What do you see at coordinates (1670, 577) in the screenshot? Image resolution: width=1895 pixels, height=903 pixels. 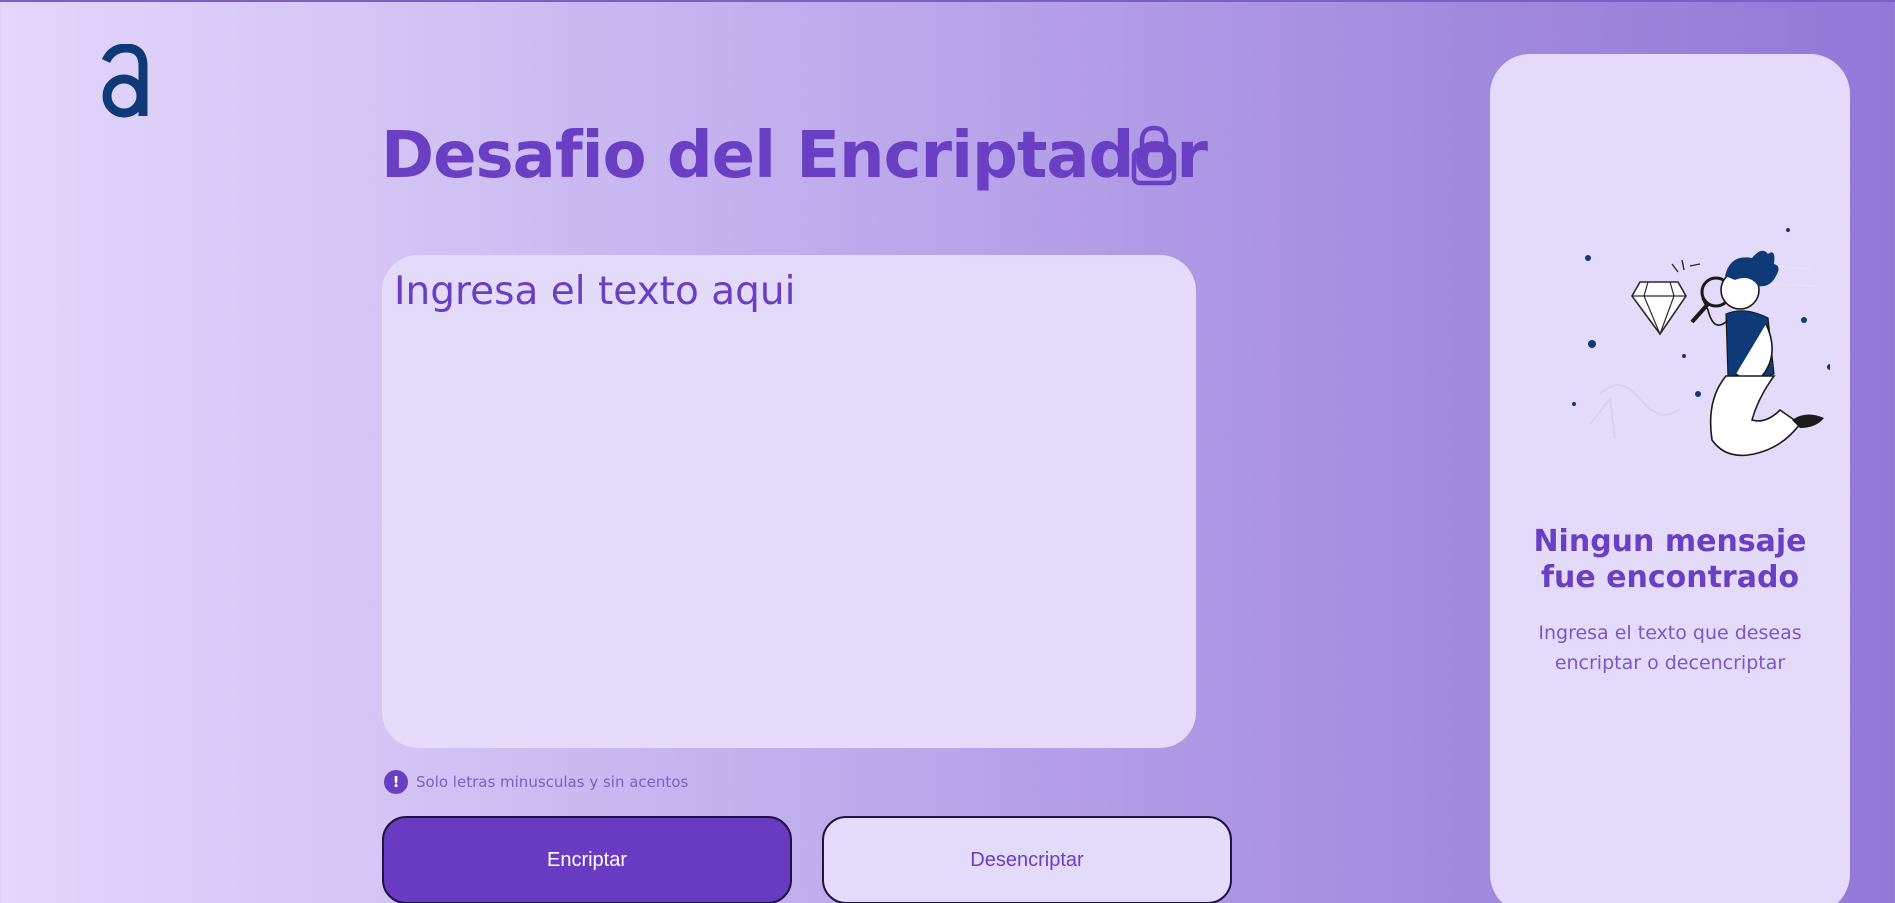 I see `result-title-line-2: fue encontrado` at bounding box center [1670, 577].